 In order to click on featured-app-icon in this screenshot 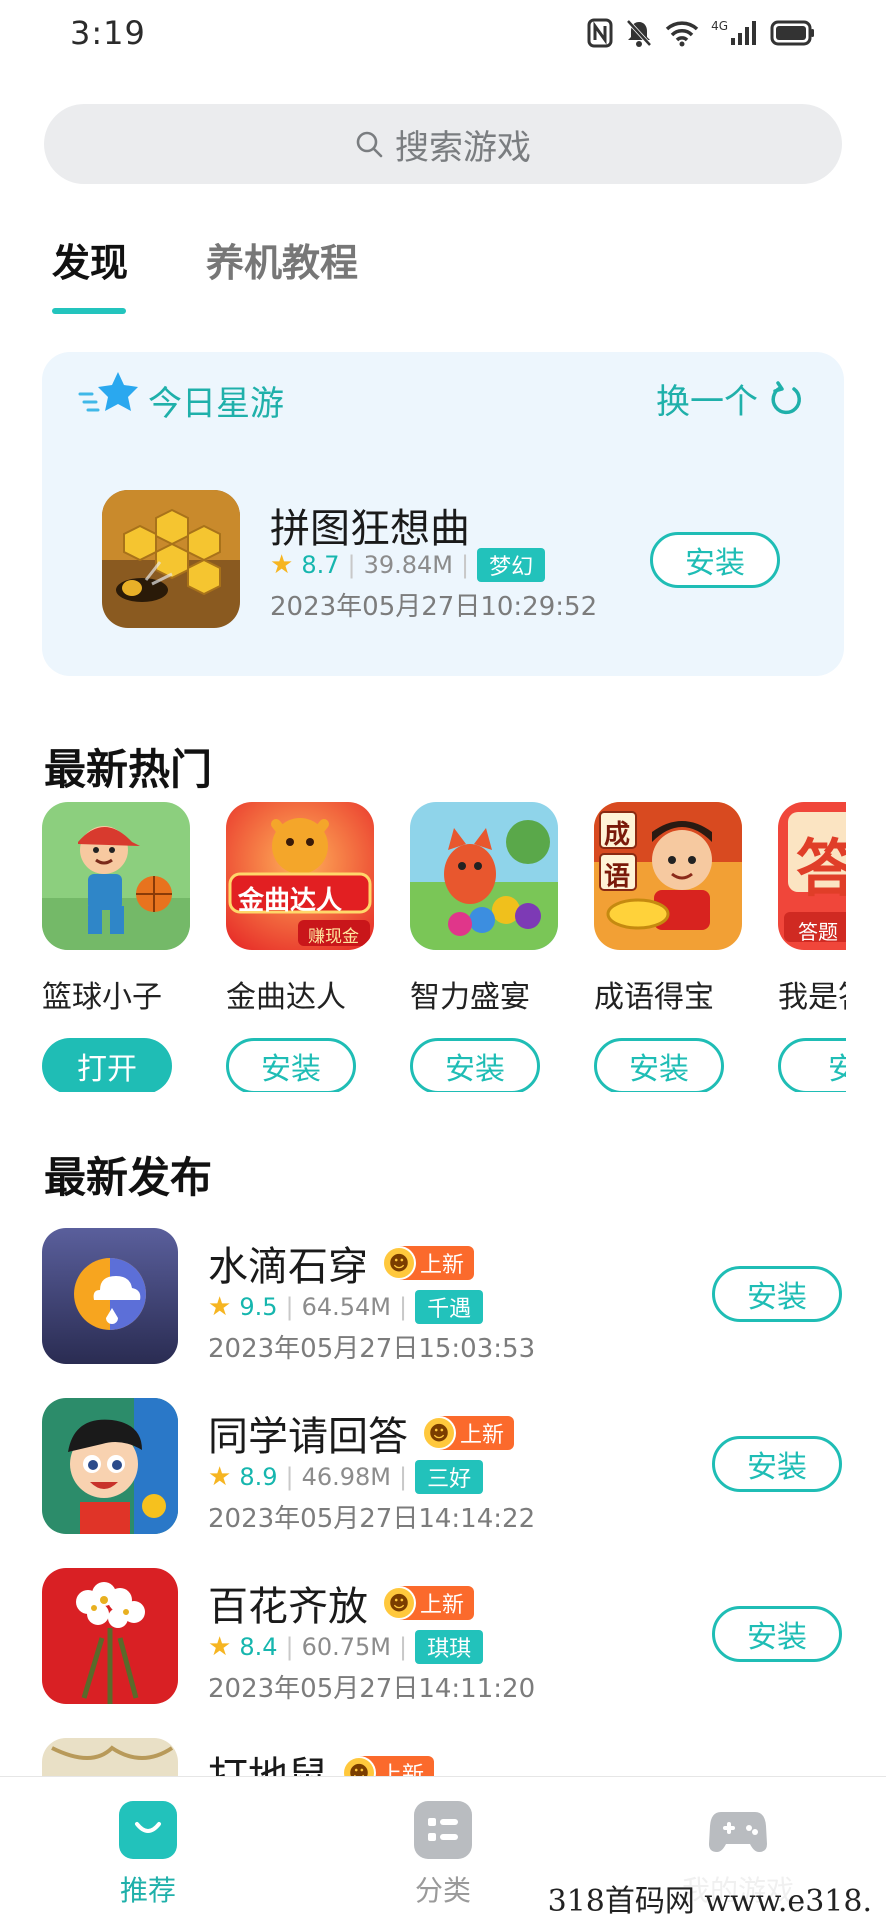, I will do `click(171, 559)`.